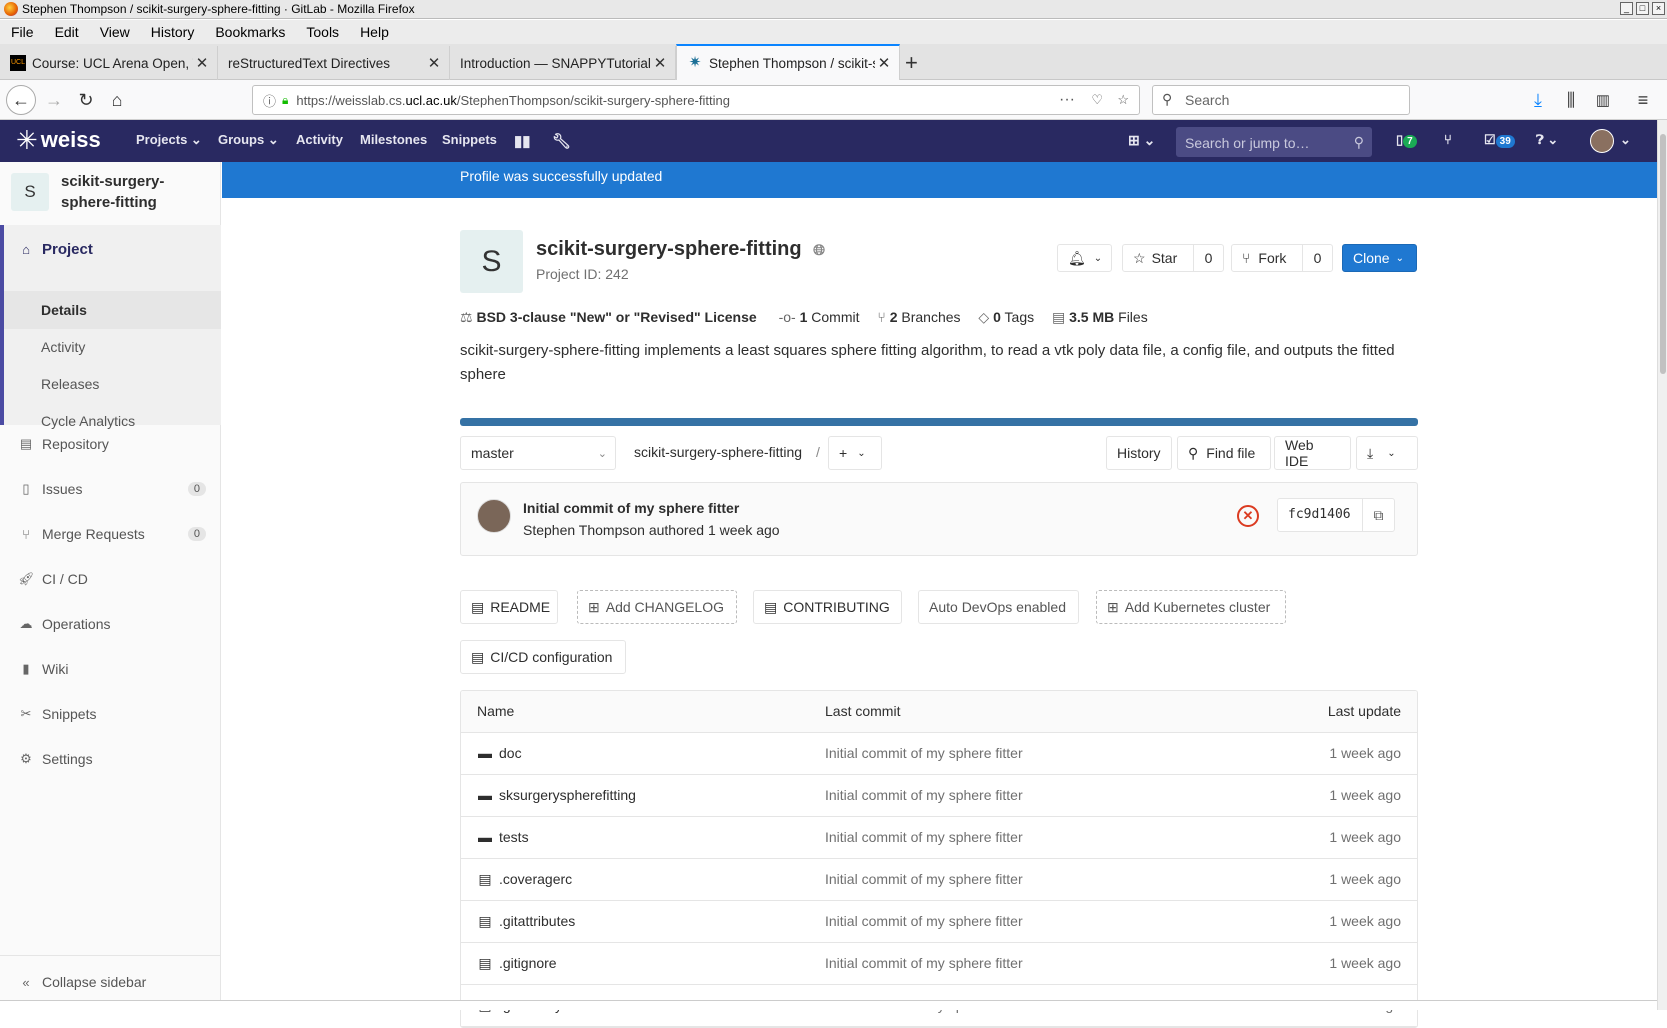 This screenshot has height=1028, width=1667. What do you see at coordinates (1141, 140) in the screenshot?
I see `new-plus-icon: ⊞ ⌄` at bounding box center [1141, 140].